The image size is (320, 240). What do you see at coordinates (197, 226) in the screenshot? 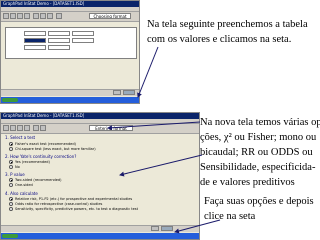
I see `arrow-to-next-bottom` at bounding box center [197, 226].